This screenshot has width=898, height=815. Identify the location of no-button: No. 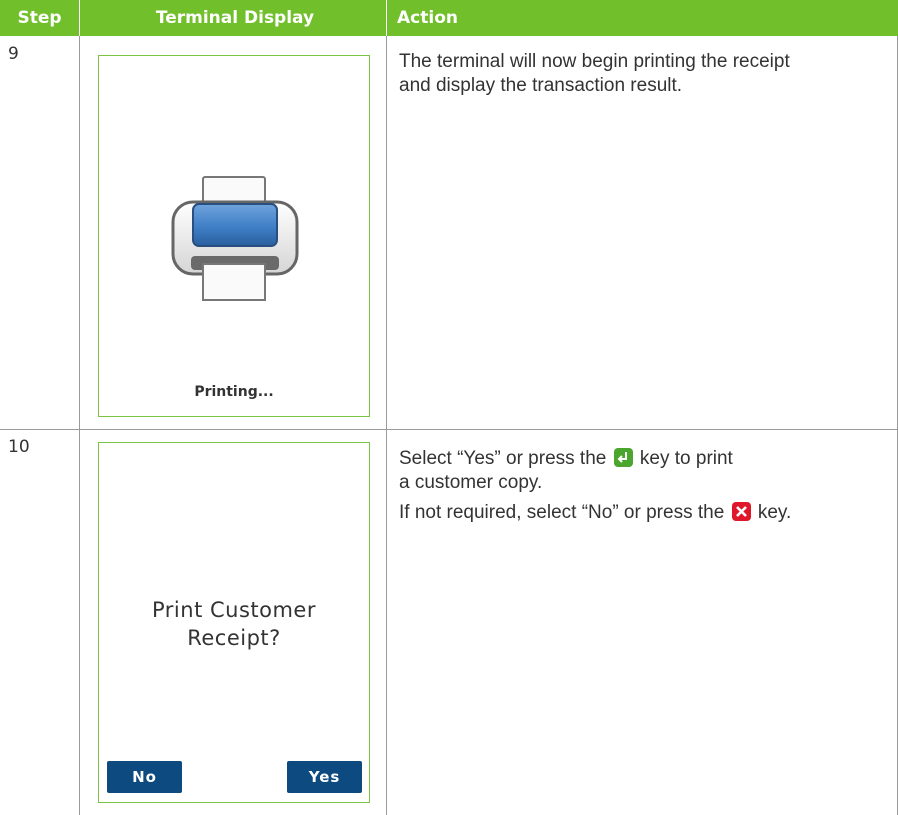
(144, 777).